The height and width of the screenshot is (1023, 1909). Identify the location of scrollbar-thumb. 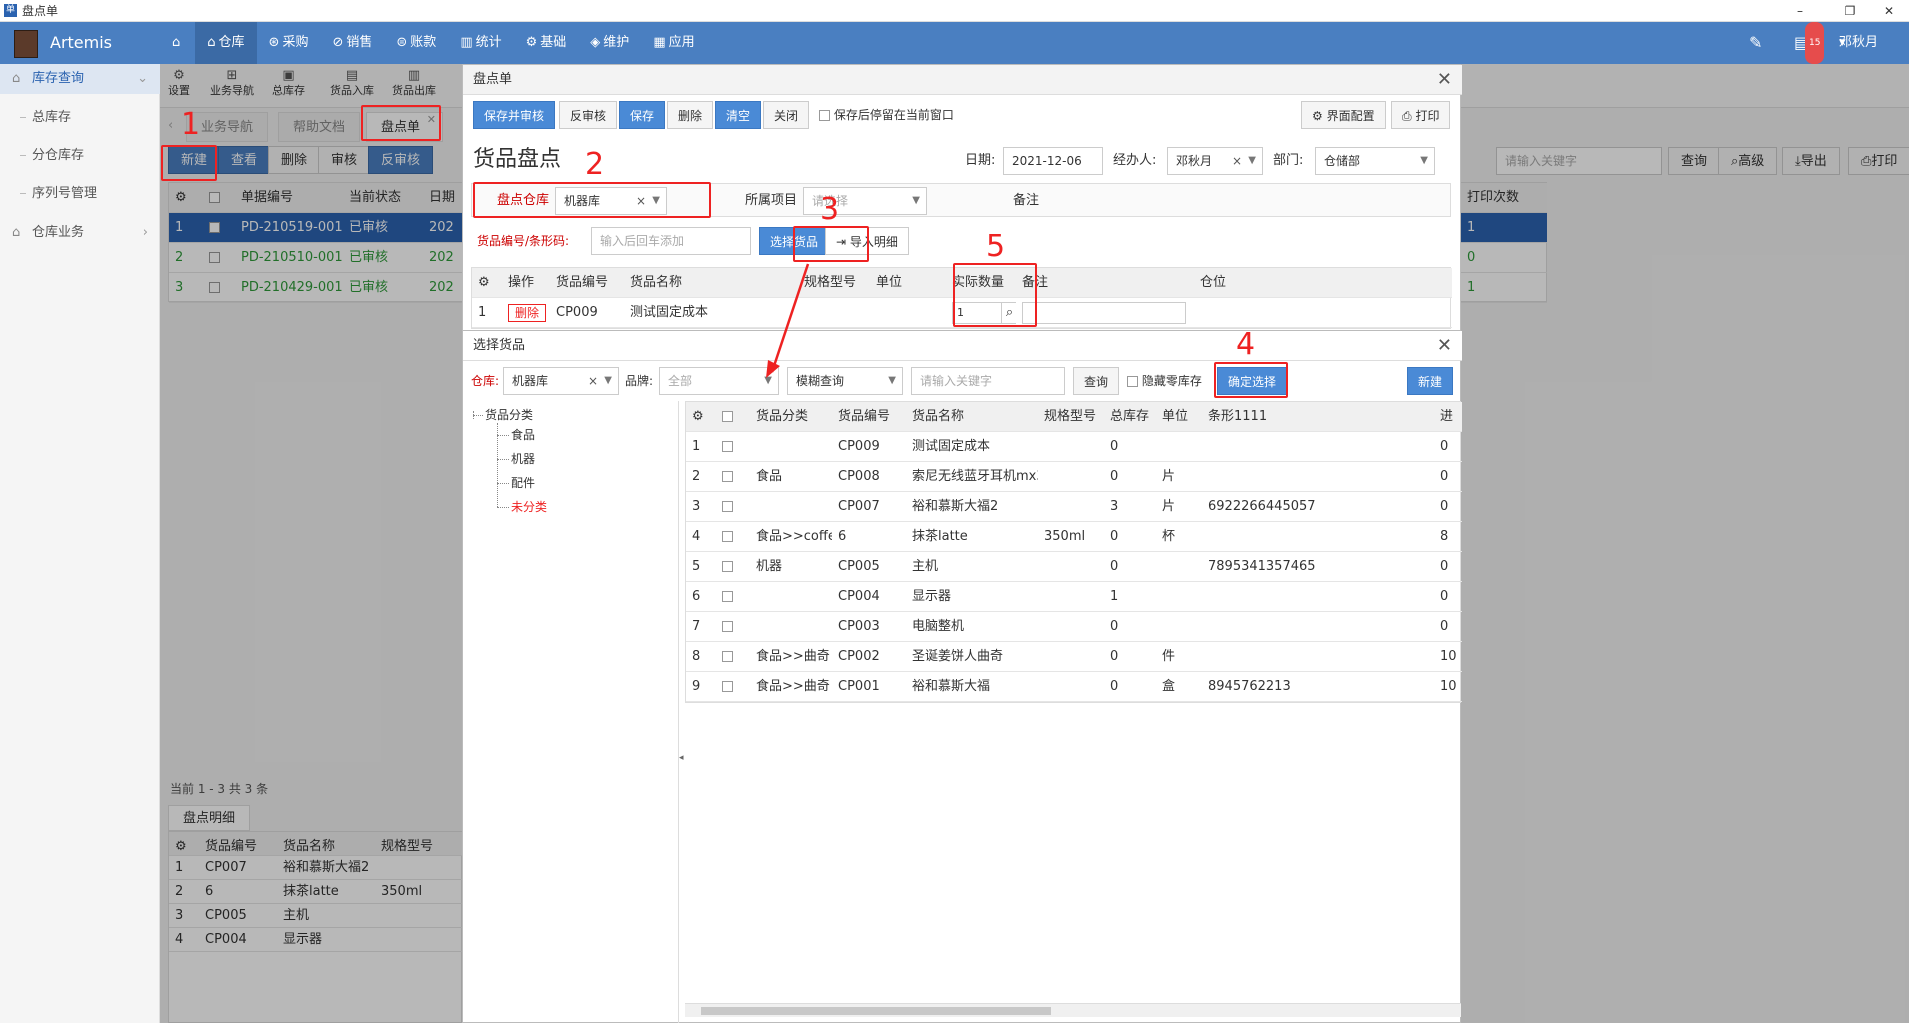
(876, 1011).